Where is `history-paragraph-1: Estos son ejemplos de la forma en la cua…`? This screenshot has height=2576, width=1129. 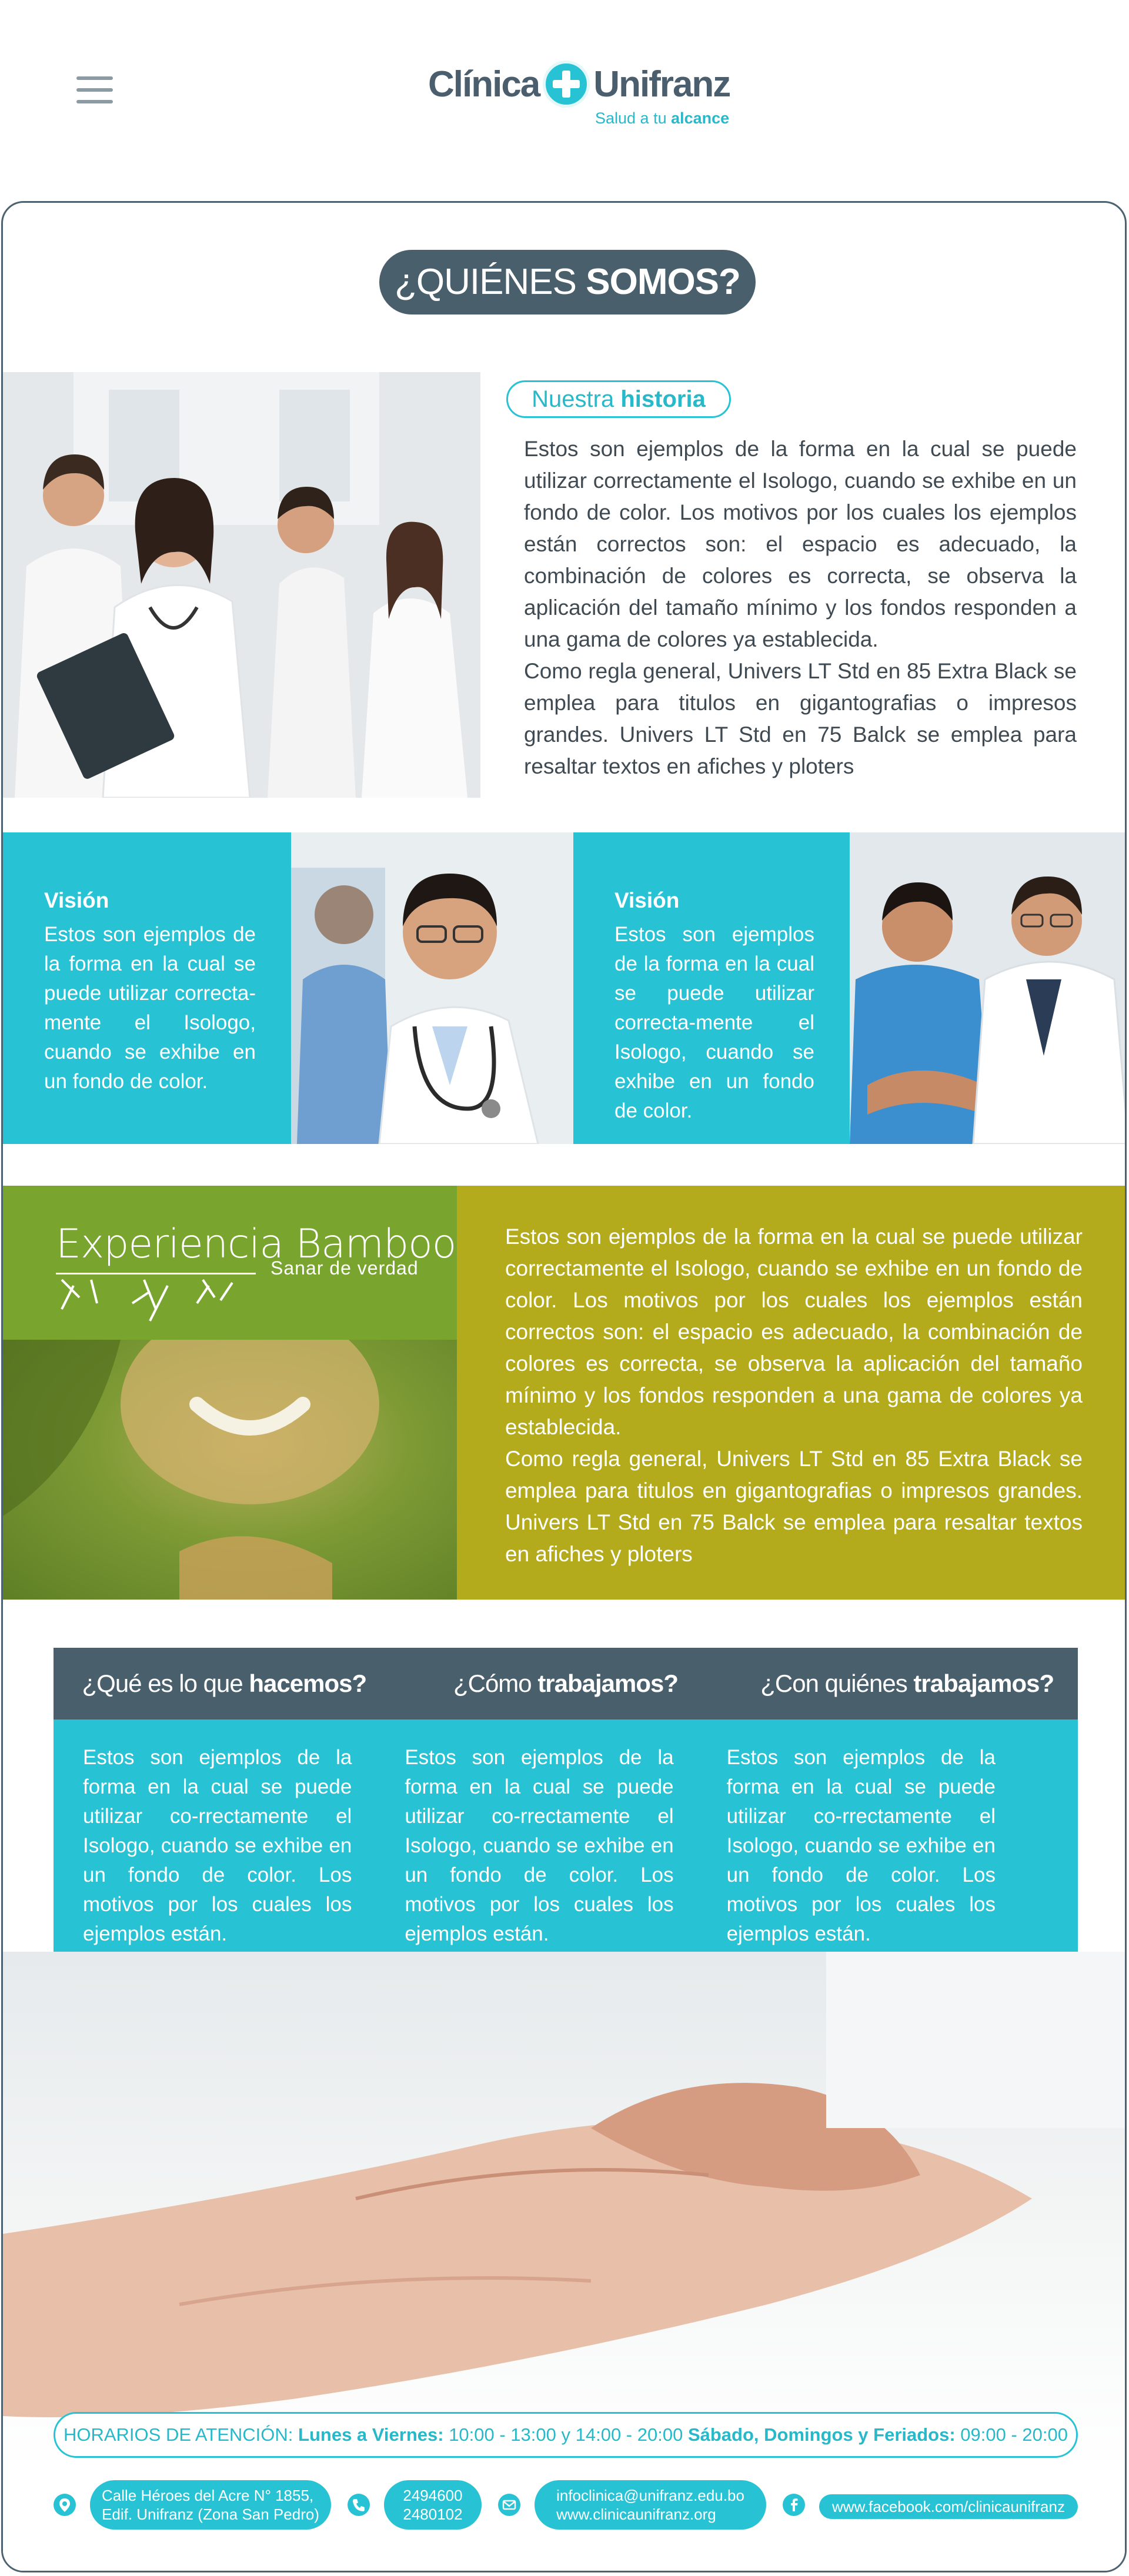
history-paragraph-1: Estos son ejemplos de la forma en la cua… is located at coordinates (801, 544).